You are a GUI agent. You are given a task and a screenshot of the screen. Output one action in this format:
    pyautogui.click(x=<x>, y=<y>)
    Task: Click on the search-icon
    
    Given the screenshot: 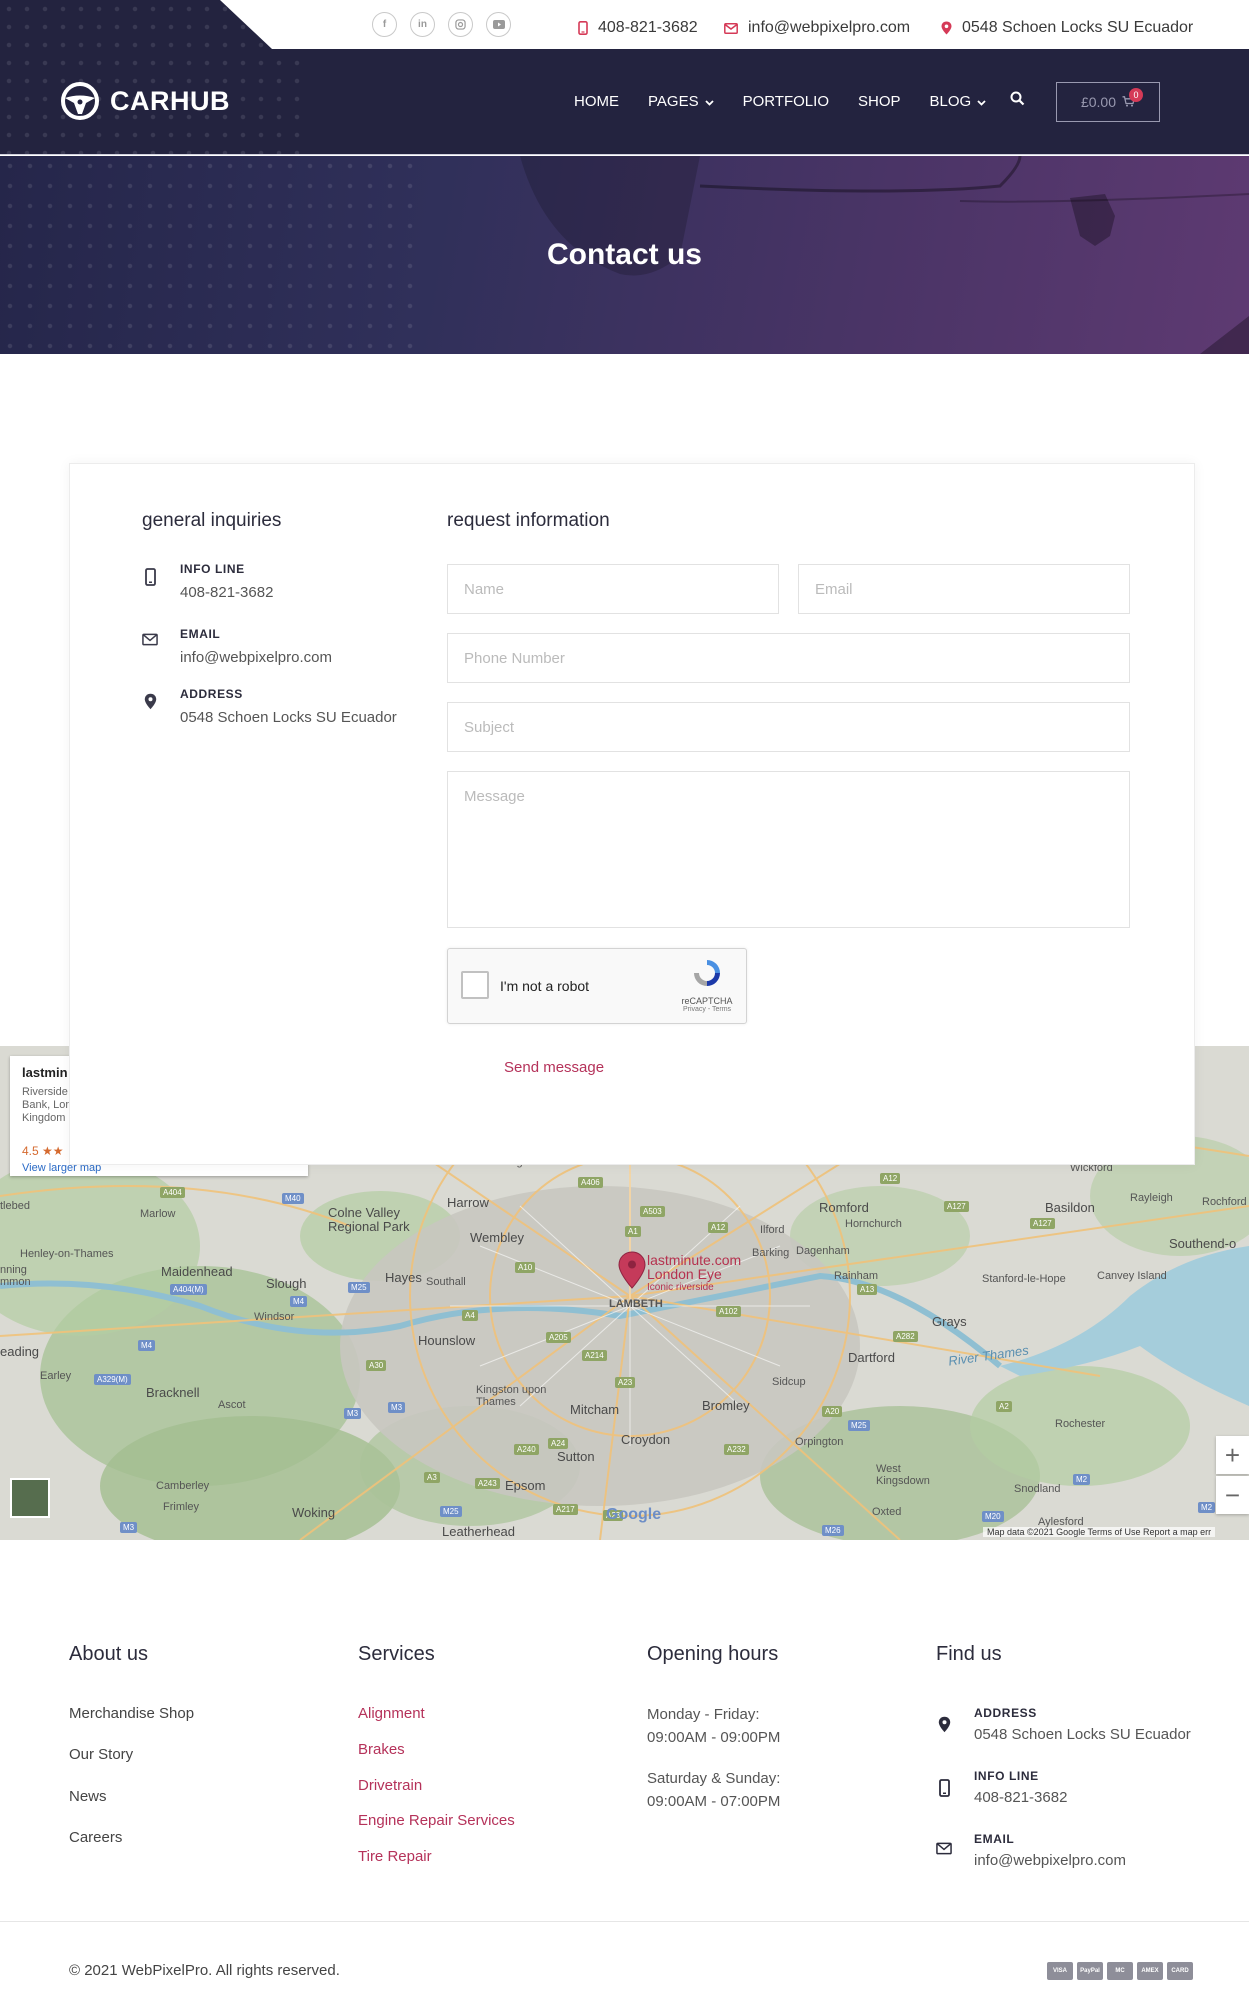 What is the action you would take?
    pyautogui.click(x=1017, y=101)
    